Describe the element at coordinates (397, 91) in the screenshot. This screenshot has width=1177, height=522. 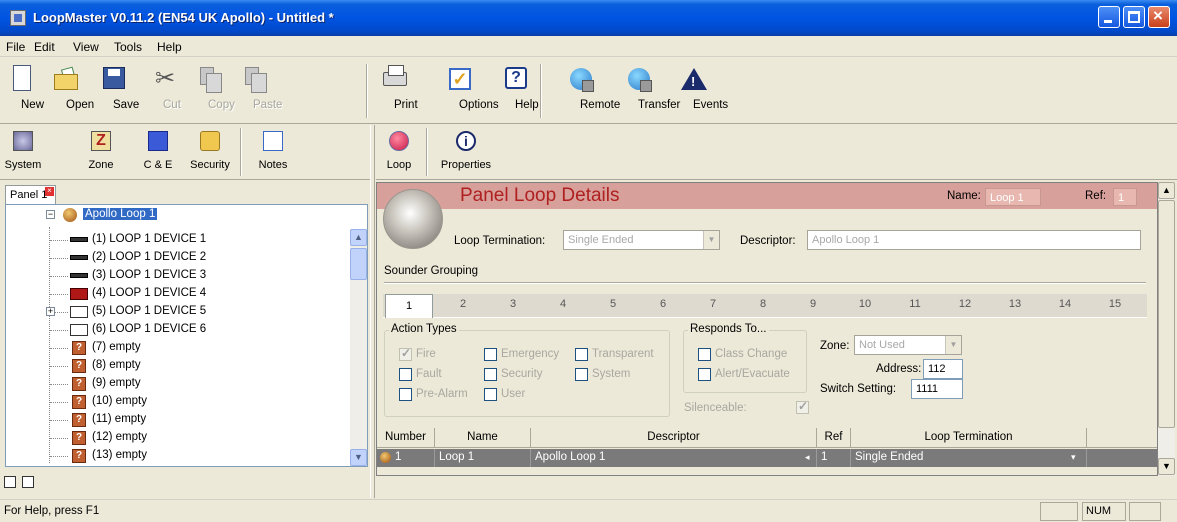
I see `print-button: Print` at that location.